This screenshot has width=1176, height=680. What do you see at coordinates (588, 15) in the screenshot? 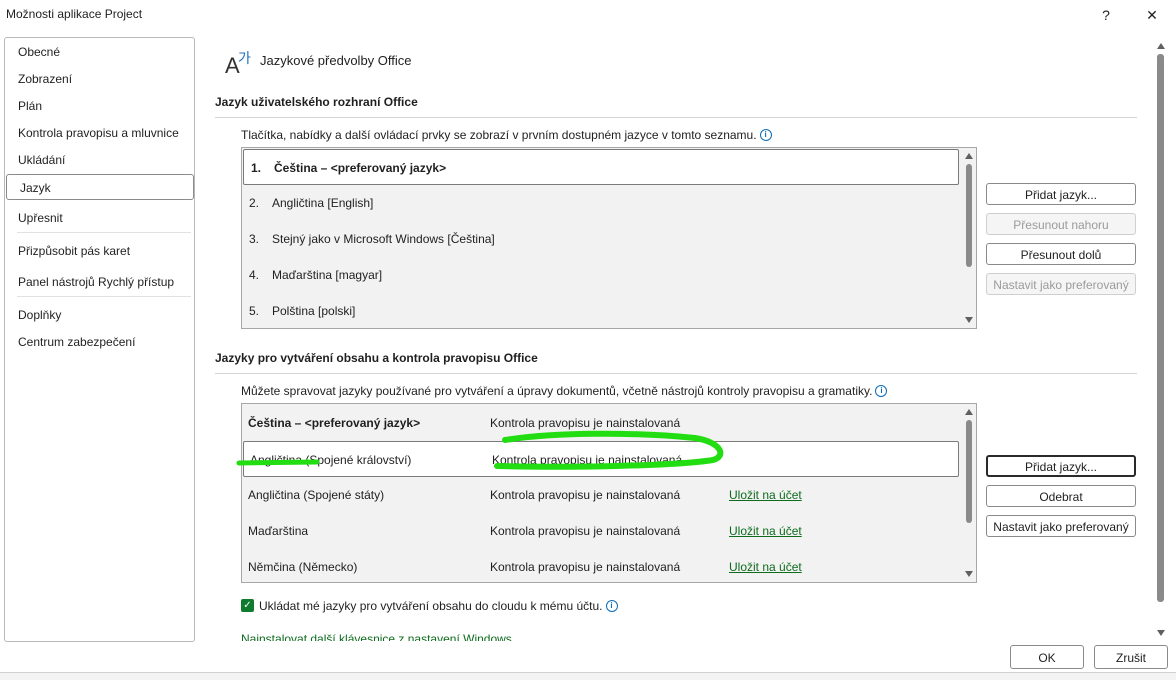
I see `title-bar: Možnosti aplikace Project ? ✕` at bounding box center [588, 15].